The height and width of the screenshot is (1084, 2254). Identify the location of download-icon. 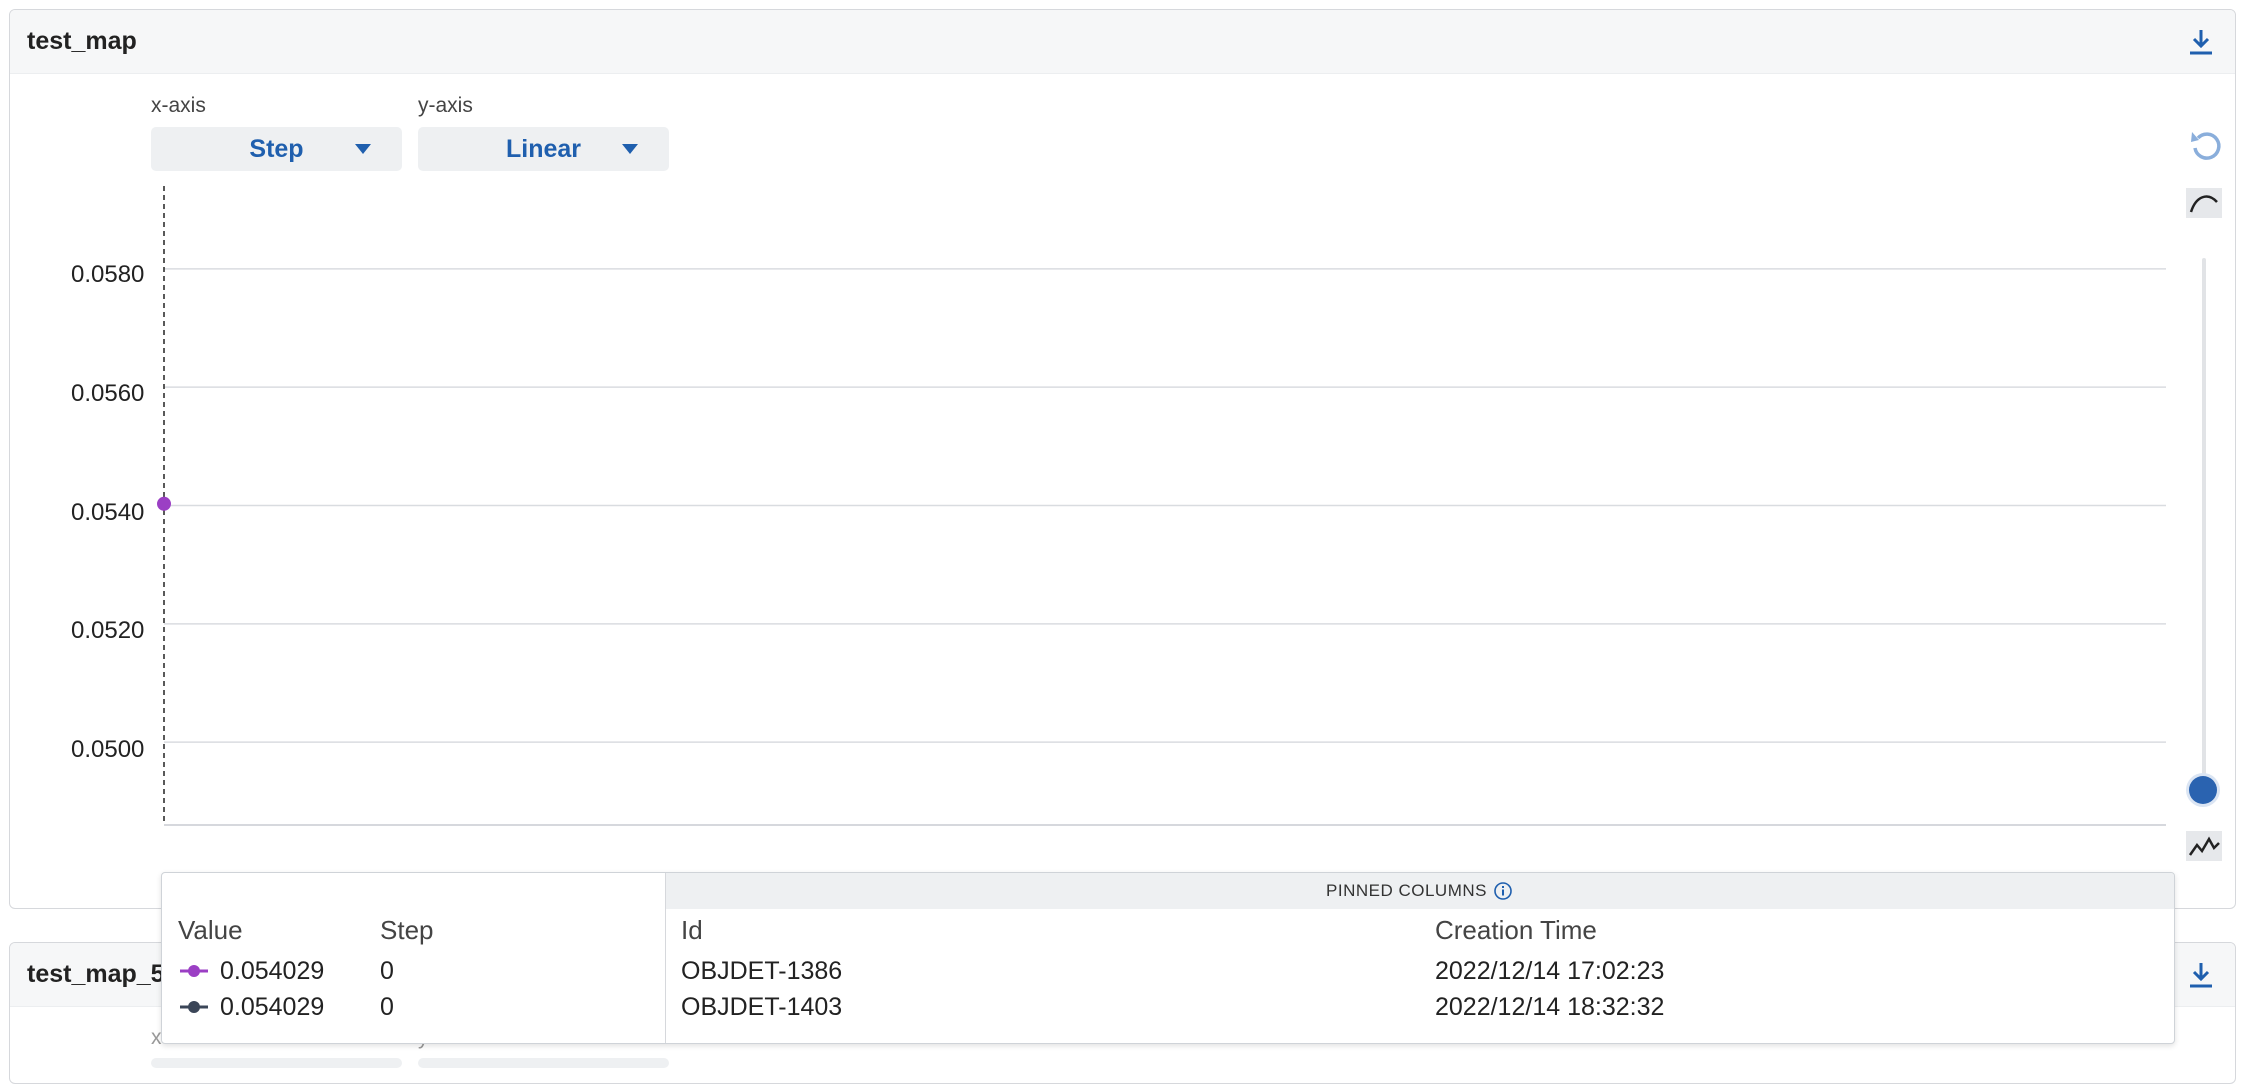
(2201, 974).